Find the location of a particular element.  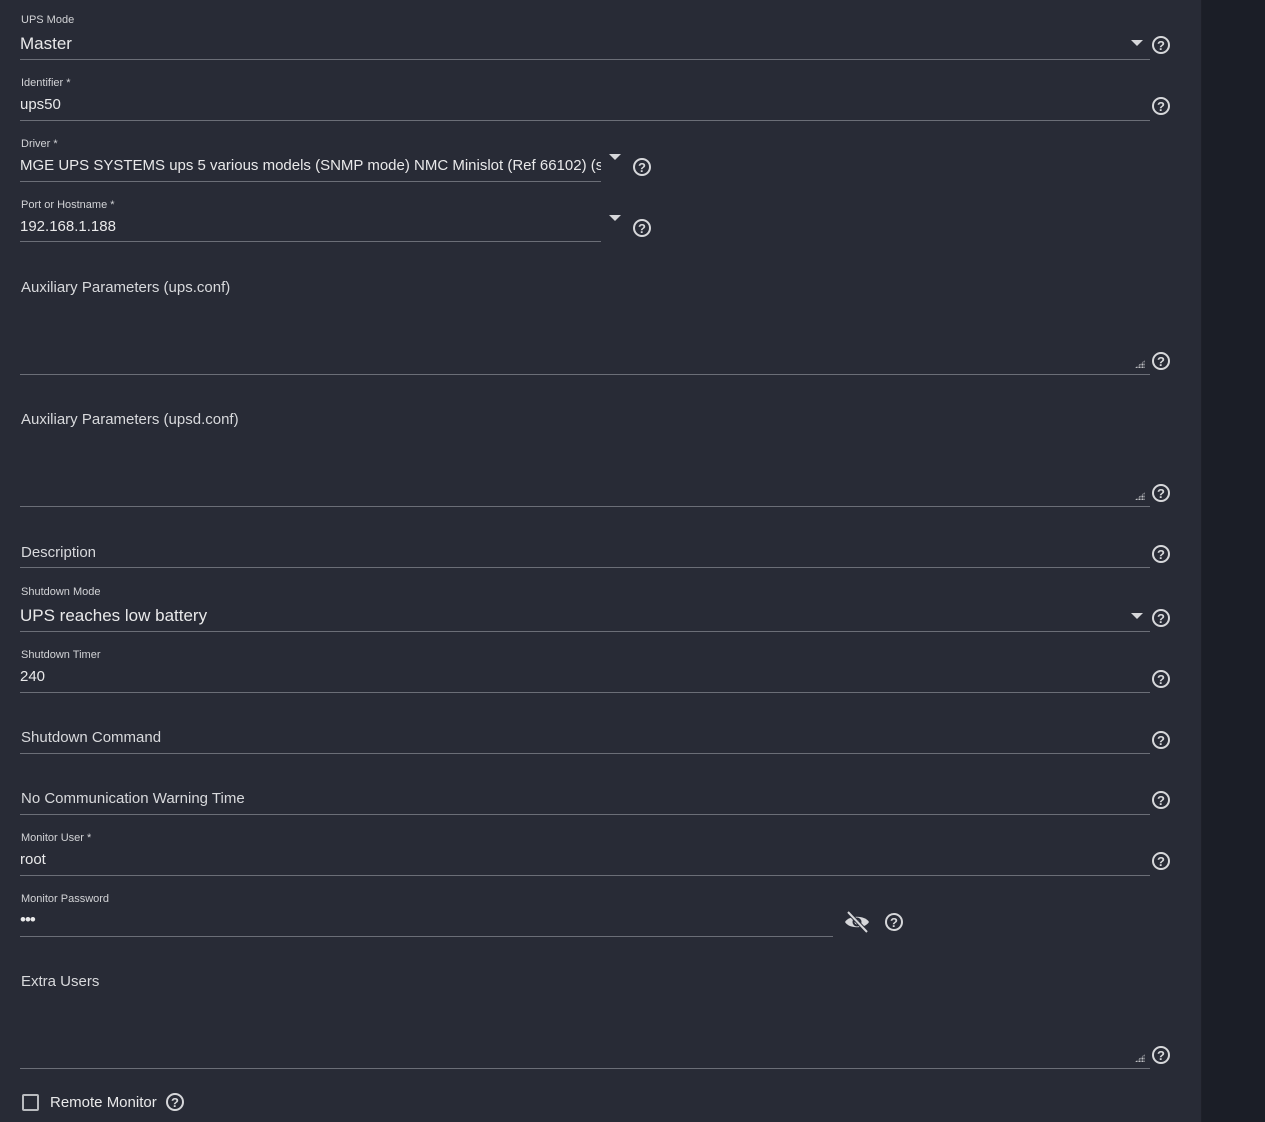

shutdown-command-input: Shutdown Command is located at coordinates (91, 737).